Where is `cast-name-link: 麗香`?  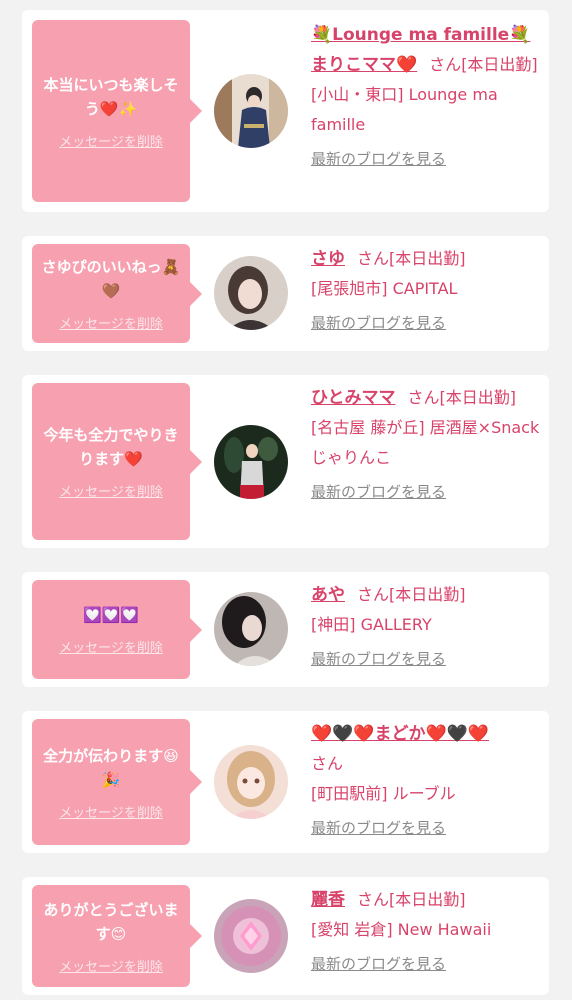
cast-name-link: 麗香 is located at coordinates (328, 900).